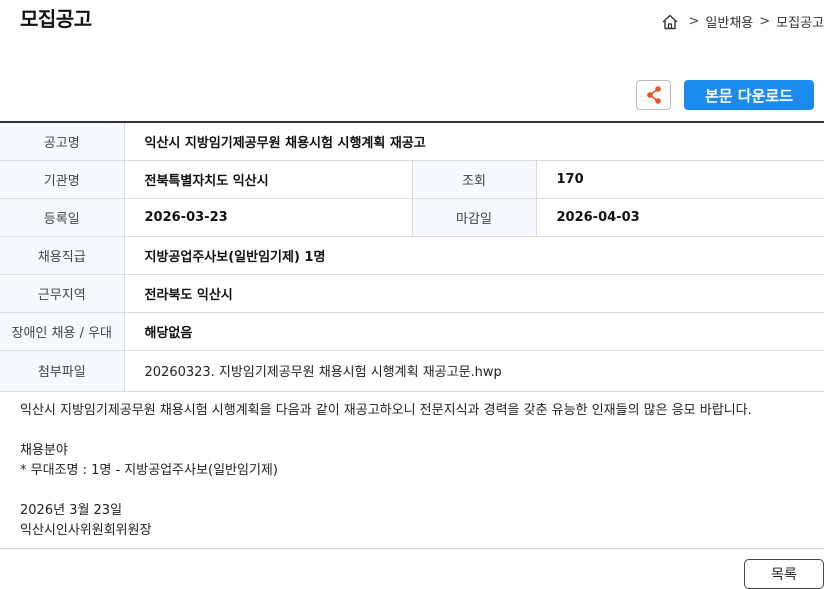 This screenshot has height=589, width=824. I want to click on body-field-item: * 무대조명 : 1명 - 지방공업주사보(일반임기제), so click(149, 470).